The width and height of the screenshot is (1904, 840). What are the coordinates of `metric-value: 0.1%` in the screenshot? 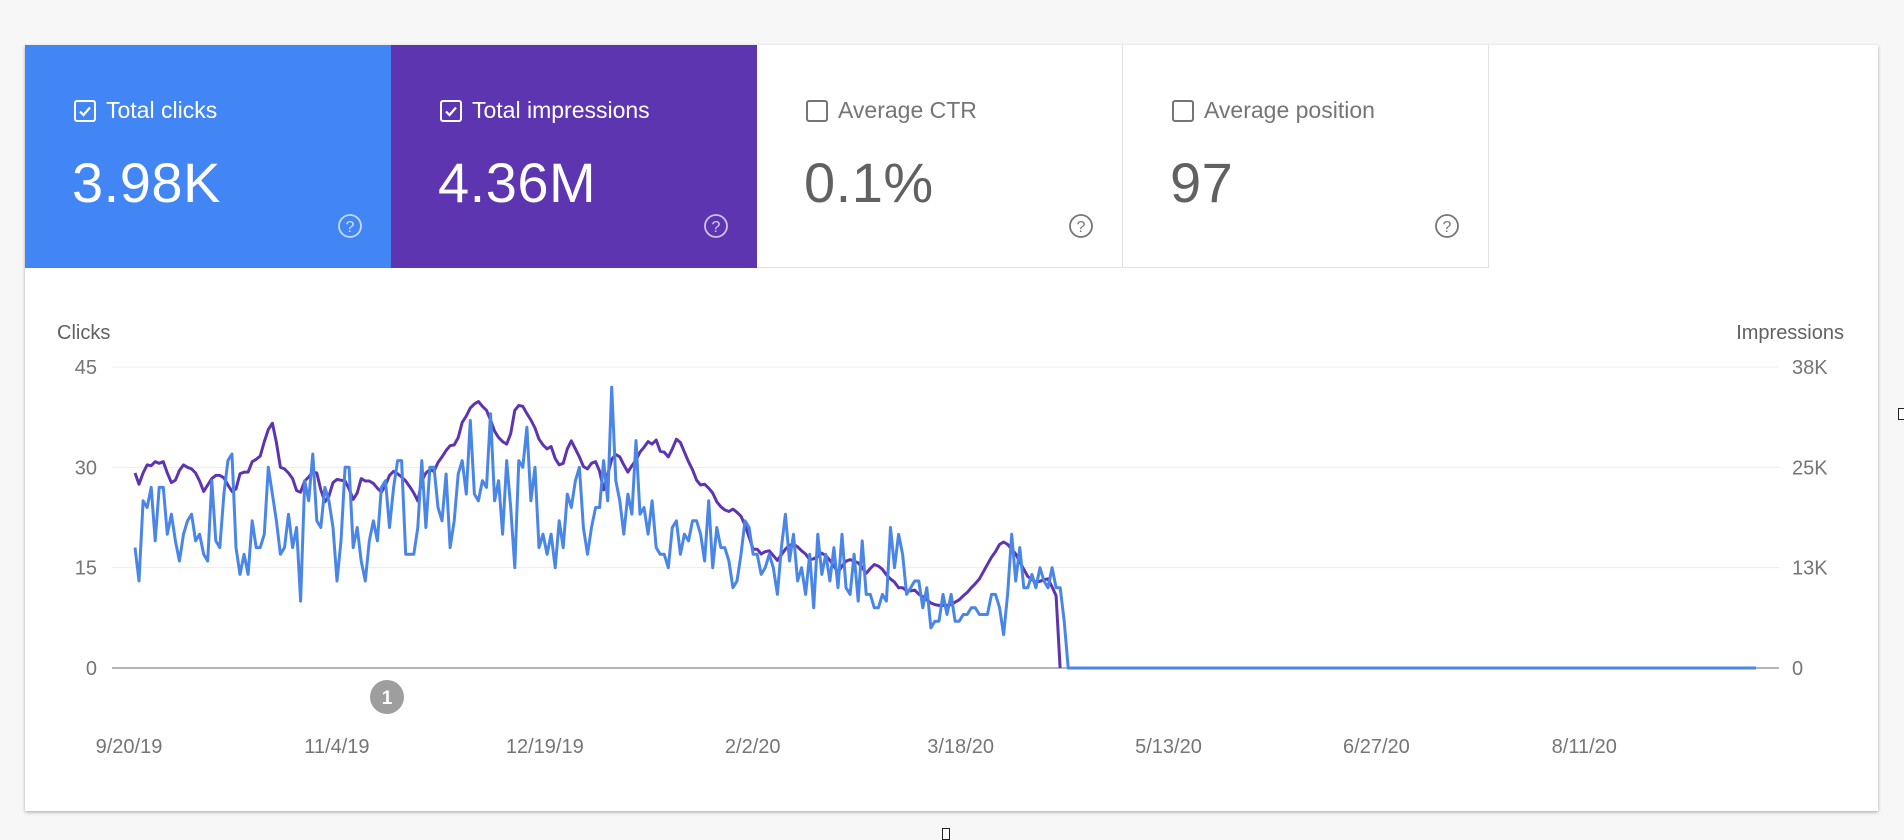 It's located at (869, 182).